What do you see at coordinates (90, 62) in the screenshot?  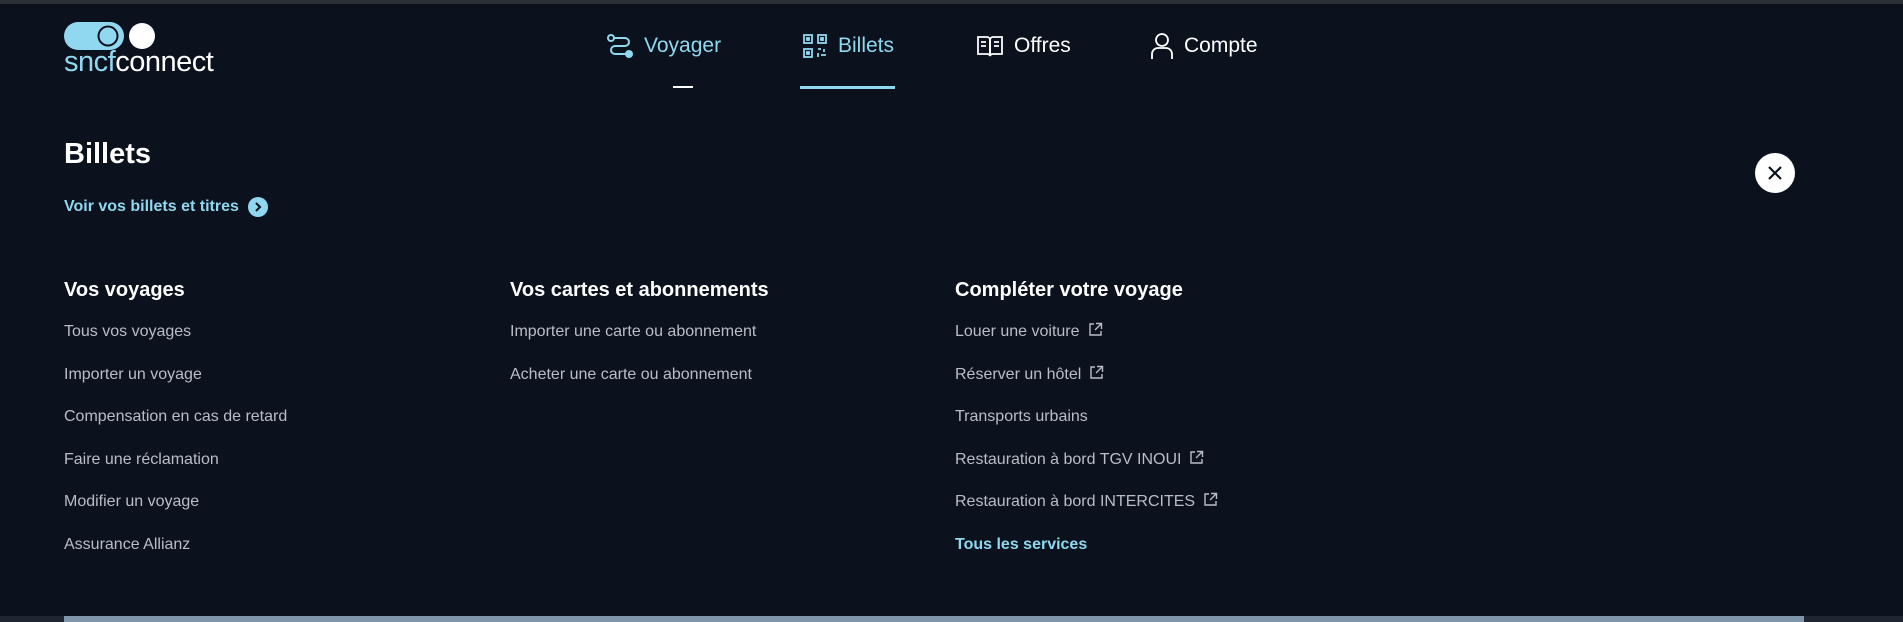 I see `logo-wordmark-part1: sncf` at bounding box center [90, 62].